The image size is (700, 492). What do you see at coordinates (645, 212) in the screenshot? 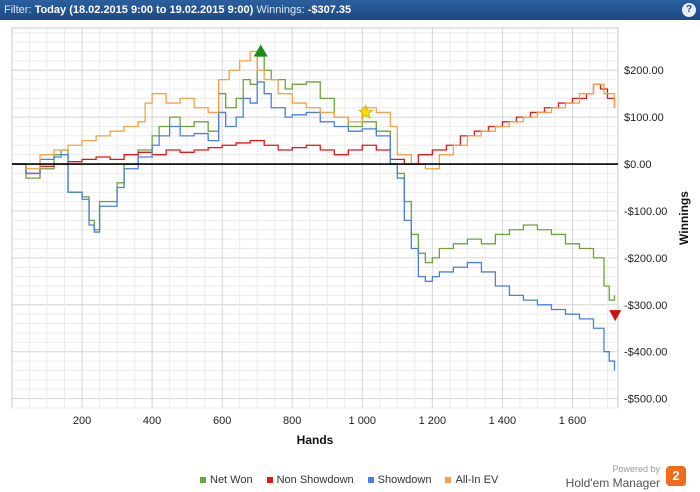
I see `y-tick-label: -$100.00` at bounding box center [645, 212].